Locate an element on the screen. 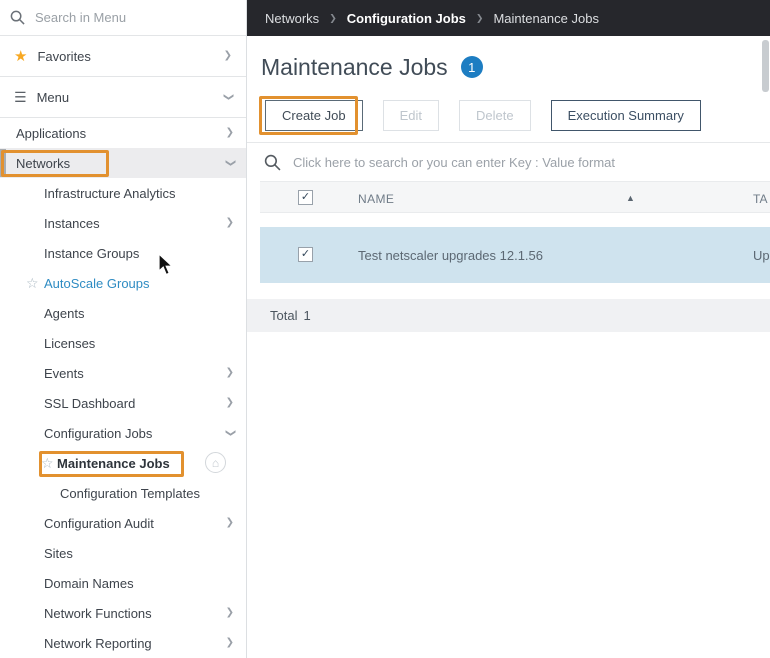  sidebar-item-network-functions: Network Functions ❯ is located at coordinates (123, 613).